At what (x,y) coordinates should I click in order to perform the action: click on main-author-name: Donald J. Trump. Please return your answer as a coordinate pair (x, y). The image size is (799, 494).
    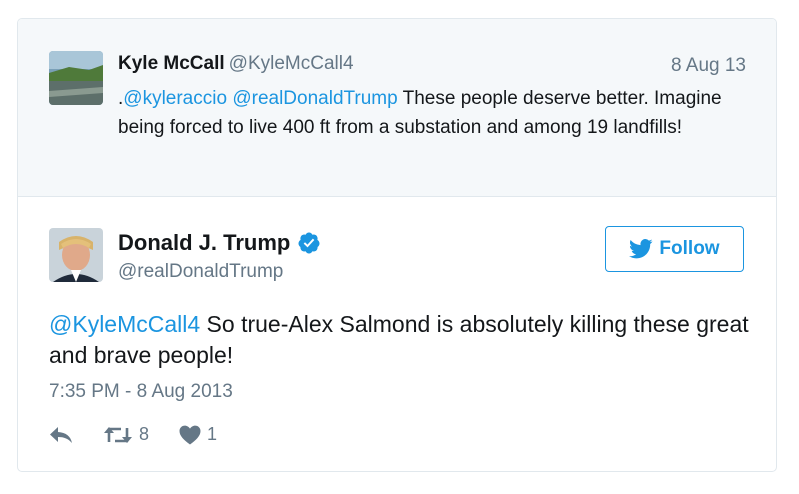
    Looking at the image, I should click on (204, 243).